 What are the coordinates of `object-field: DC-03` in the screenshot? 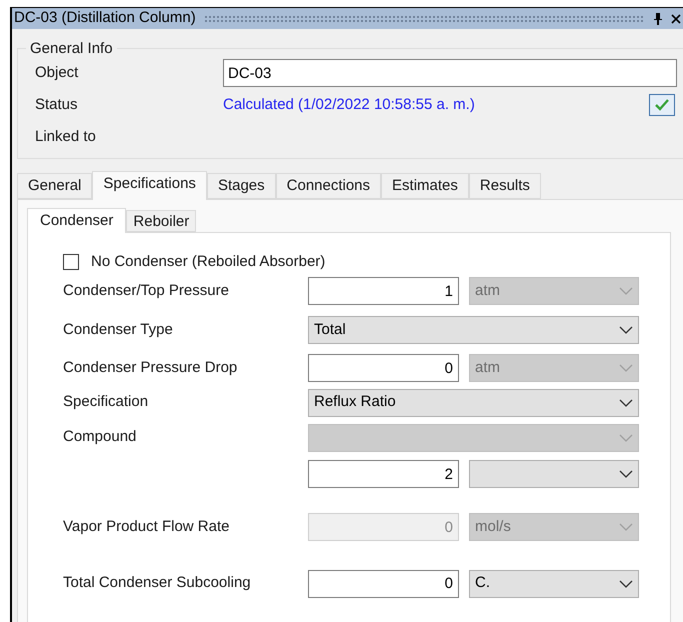 It's located at (450, 73).